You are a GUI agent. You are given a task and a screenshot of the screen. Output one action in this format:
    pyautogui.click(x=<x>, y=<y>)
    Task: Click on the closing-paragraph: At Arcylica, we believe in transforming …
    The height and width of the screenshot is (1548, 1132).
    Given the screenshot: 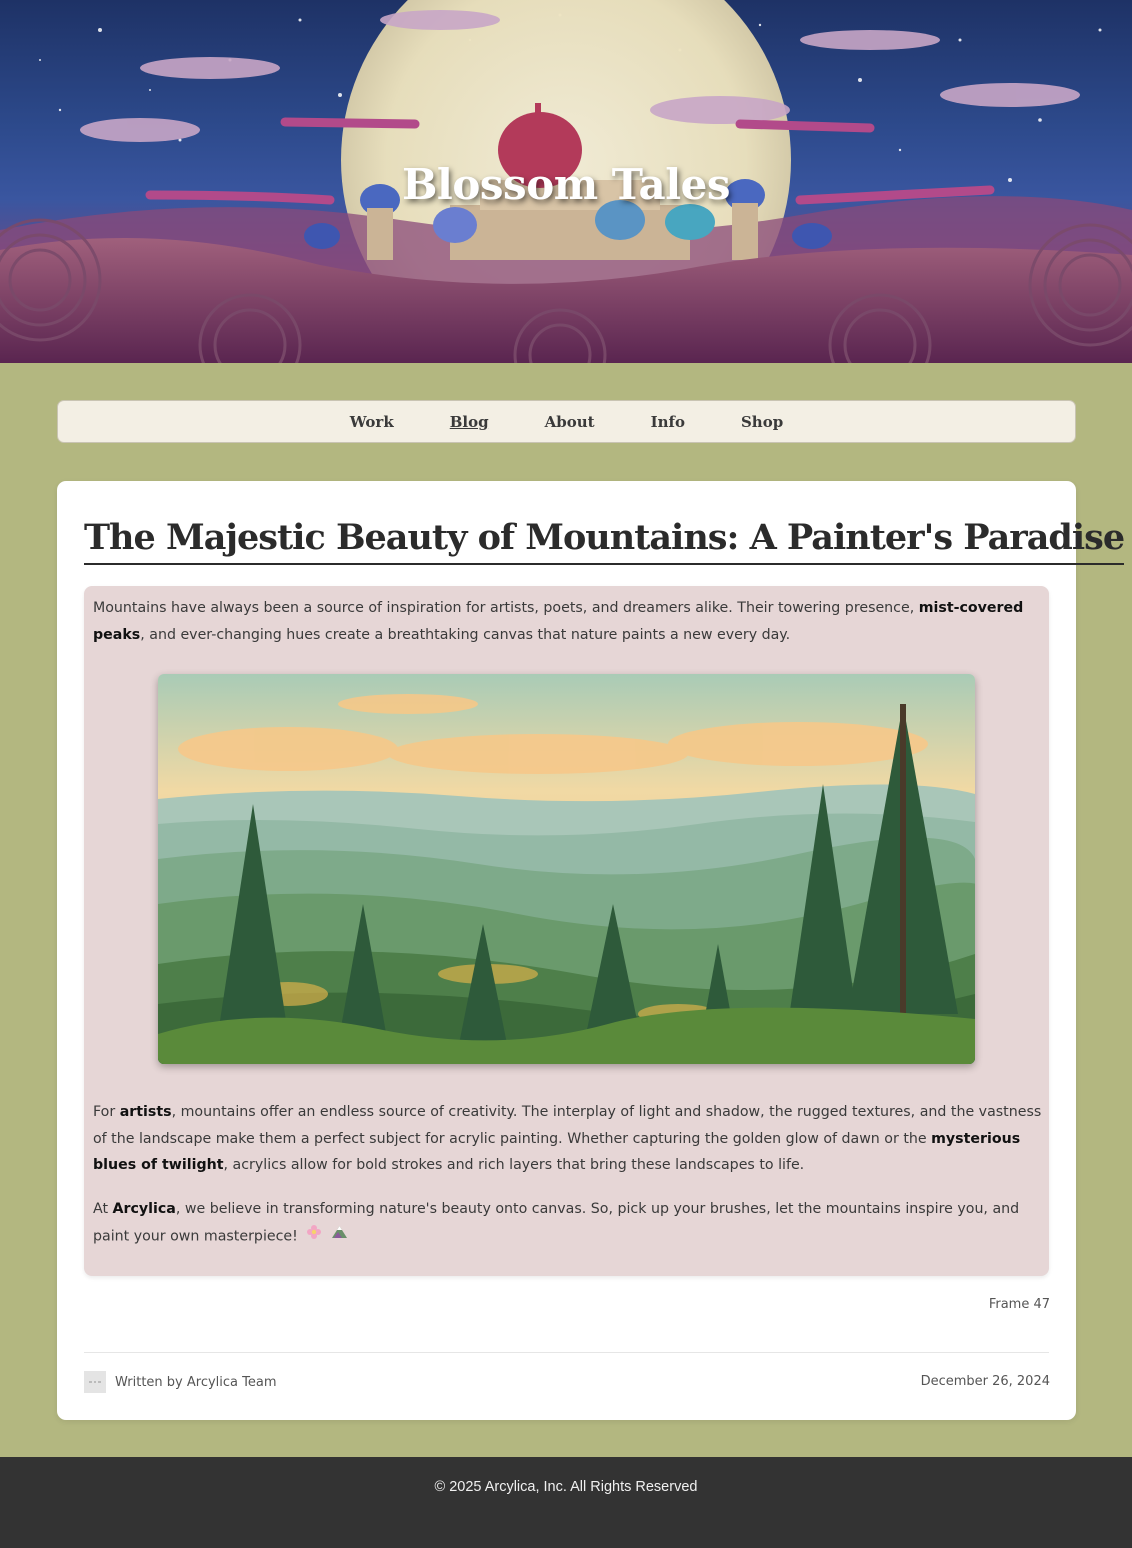 What is the action you would take?
    pyautogui.click(x=568, y=1222)
    